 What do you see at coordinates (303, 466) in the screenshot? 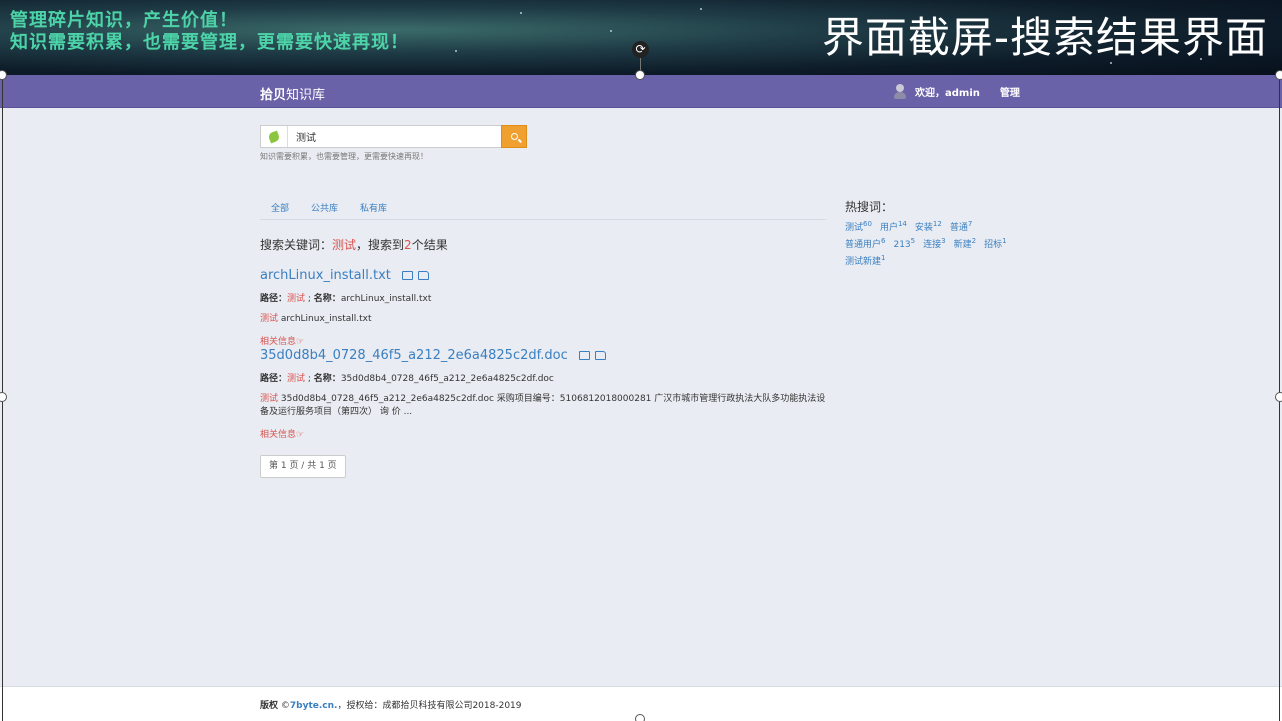
I see `pagination: 第 1 页 / 共 1 页` at bounding box center [303, 466].